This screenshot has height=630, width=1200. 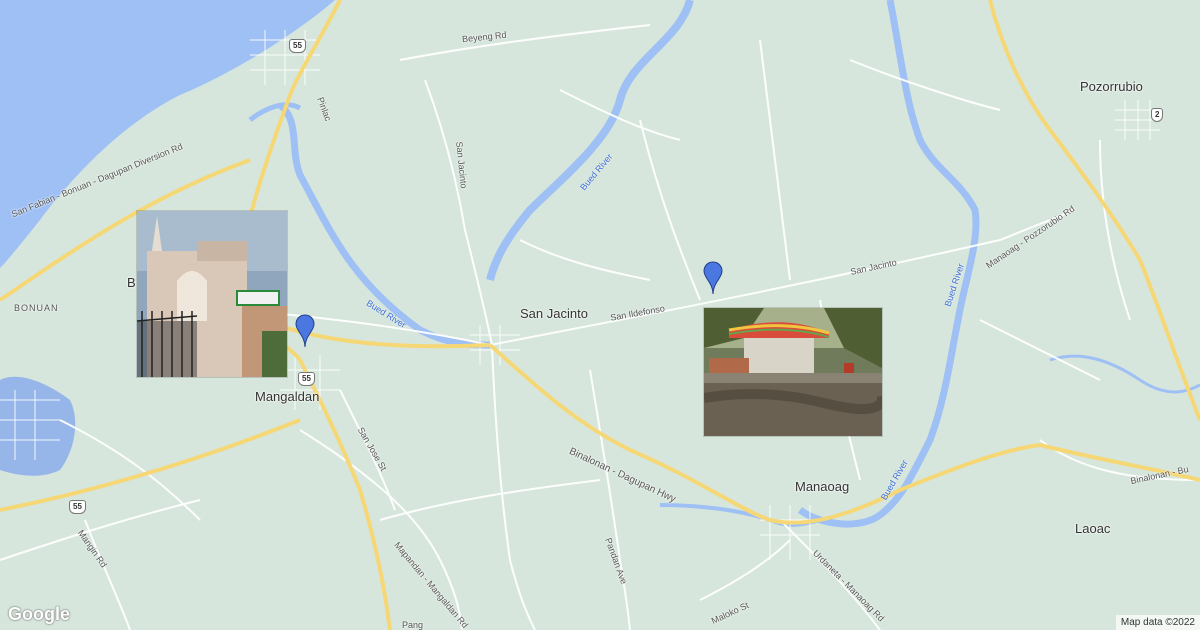 I want to click on park-photo-image, so click(x=793, y=372).